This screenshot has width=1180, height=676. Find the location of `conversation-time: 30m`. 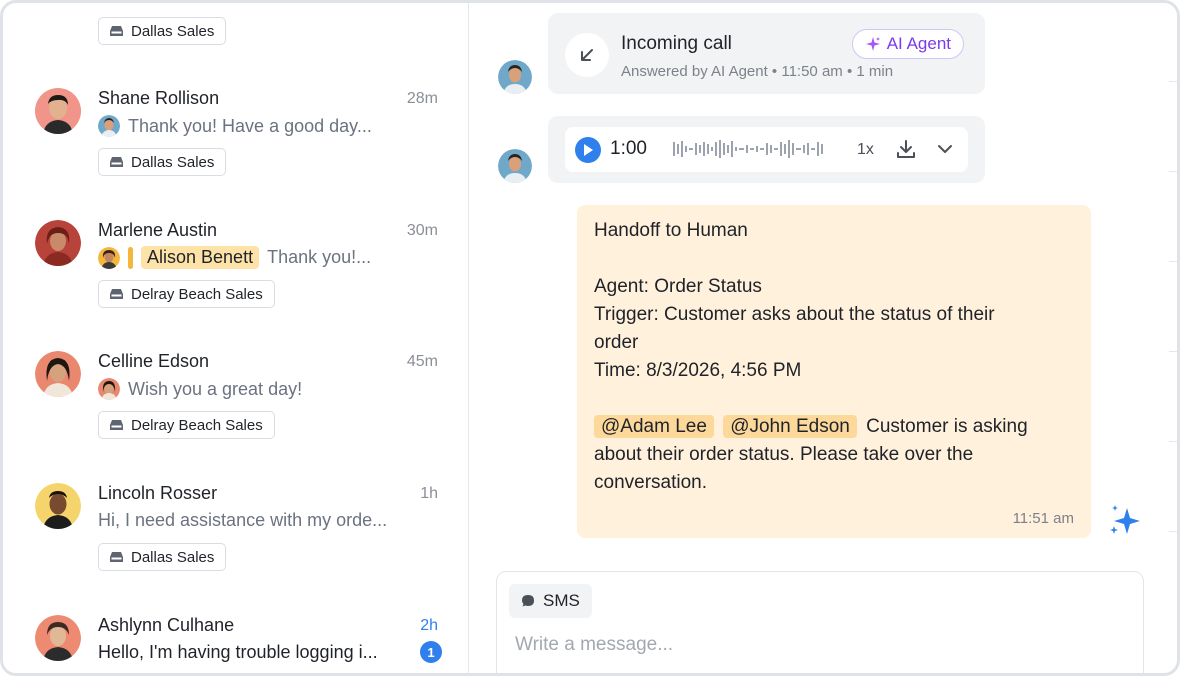

conversation-time: 30m is located at coordinates (422, 230).